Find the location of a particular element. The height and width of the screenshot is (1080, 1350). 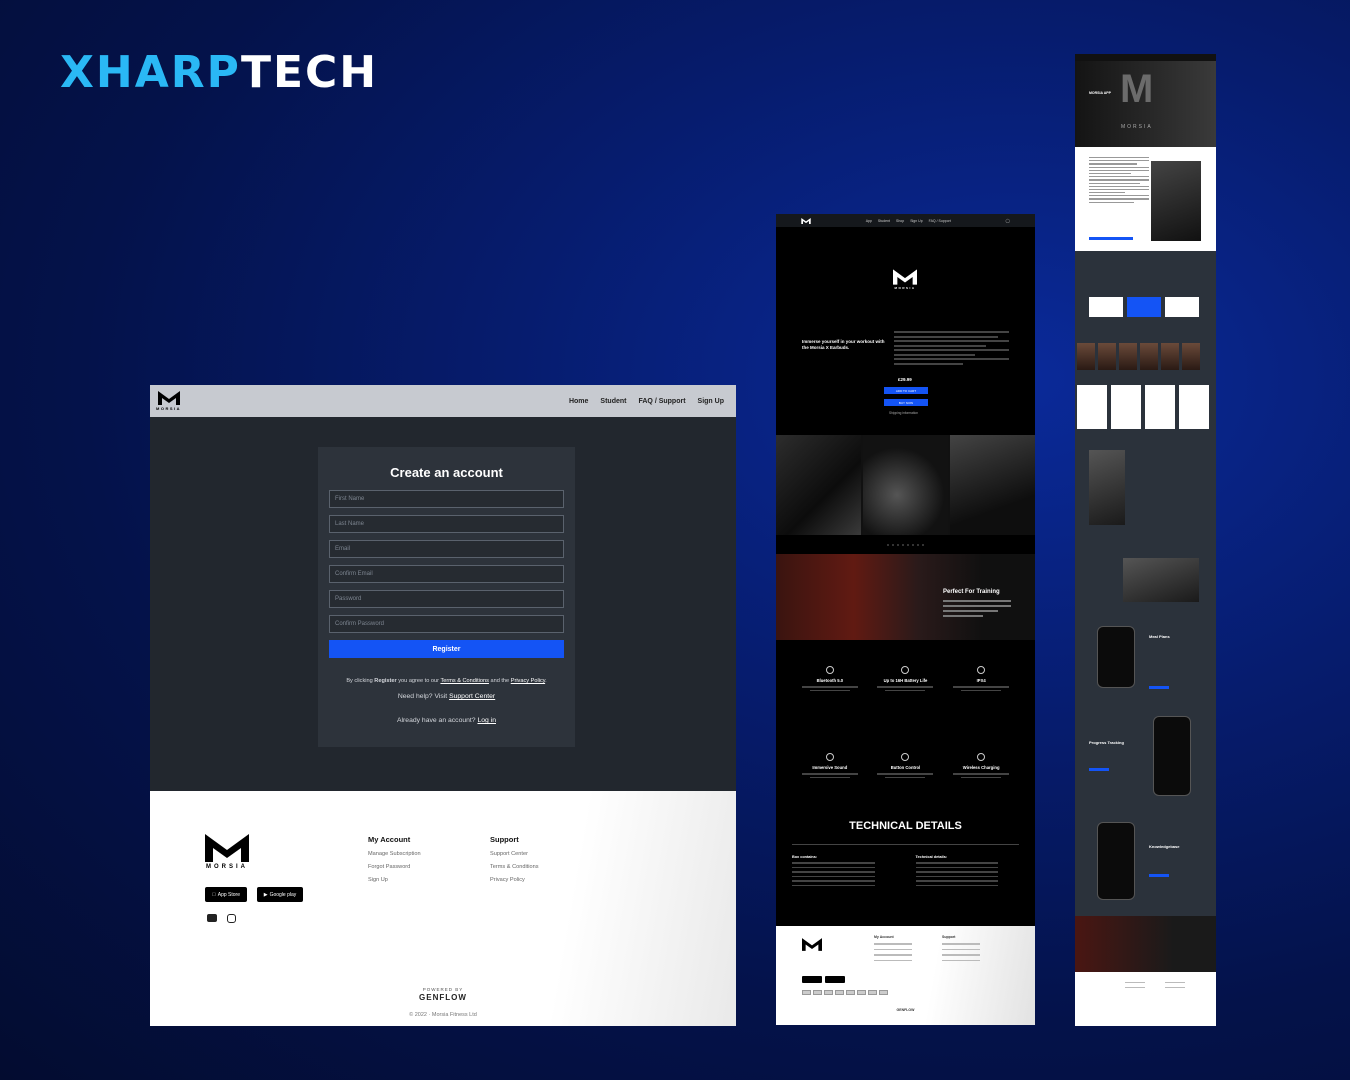

last-name-field: Last Name is located at coordinates (446, 524).